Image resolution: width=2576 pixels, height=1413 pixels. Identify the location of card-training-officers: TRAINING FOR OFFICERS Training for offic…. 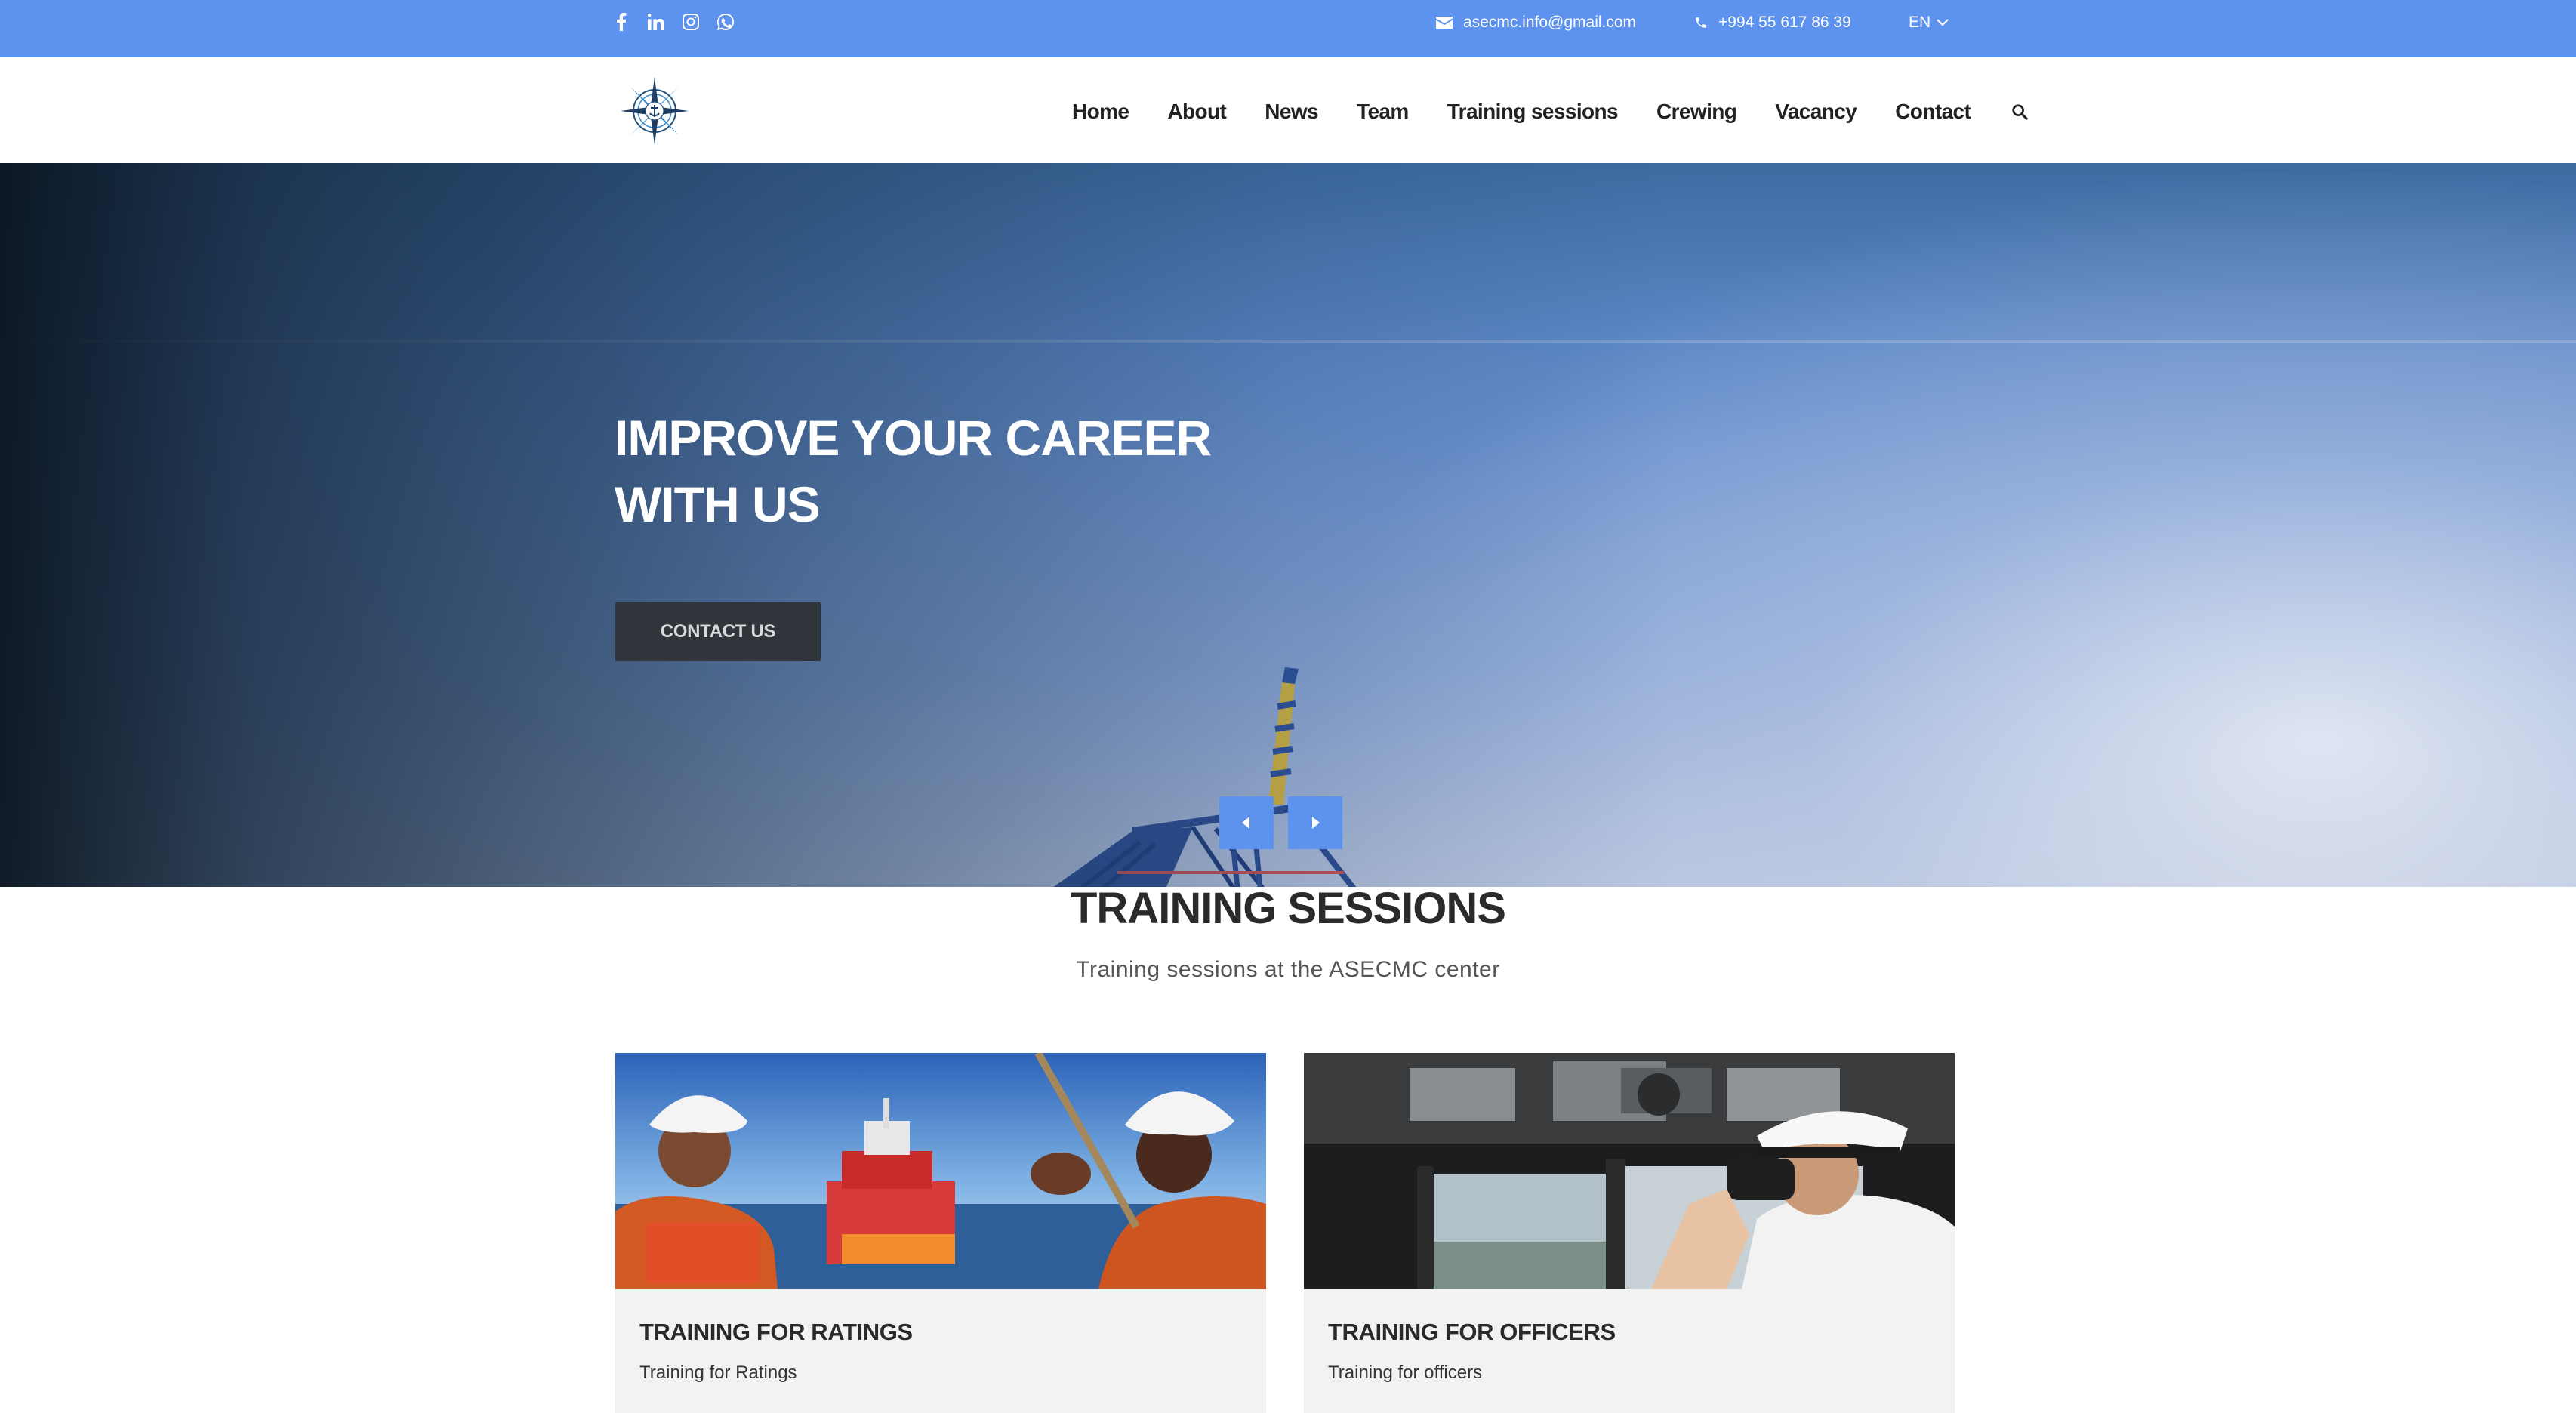
(1629, 1233).